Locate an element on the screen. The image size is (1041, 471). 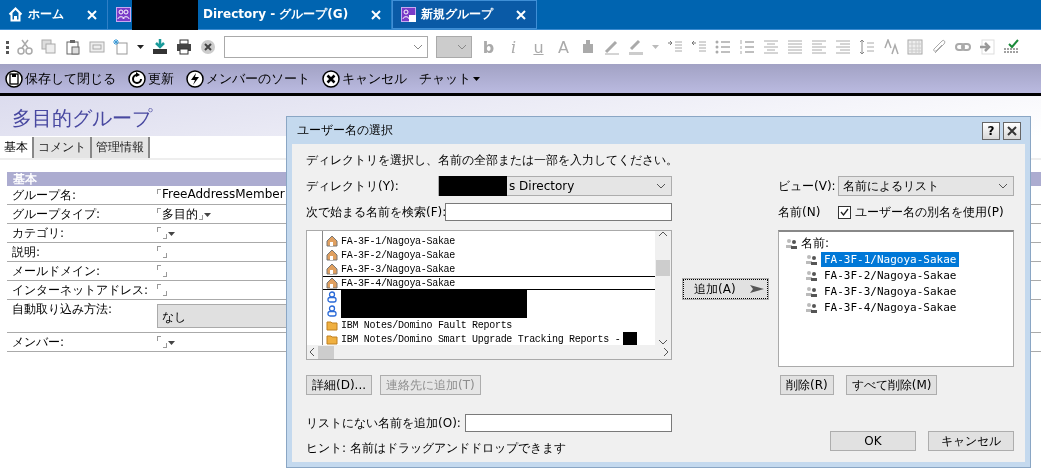
check-icon is located at coordinates (844, 212).